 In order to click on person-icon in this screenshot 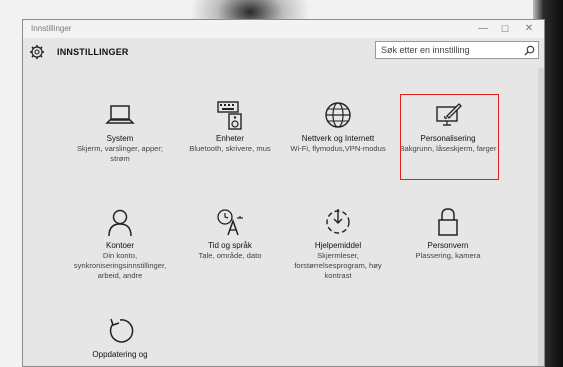, I will do `click(120, 223)`.